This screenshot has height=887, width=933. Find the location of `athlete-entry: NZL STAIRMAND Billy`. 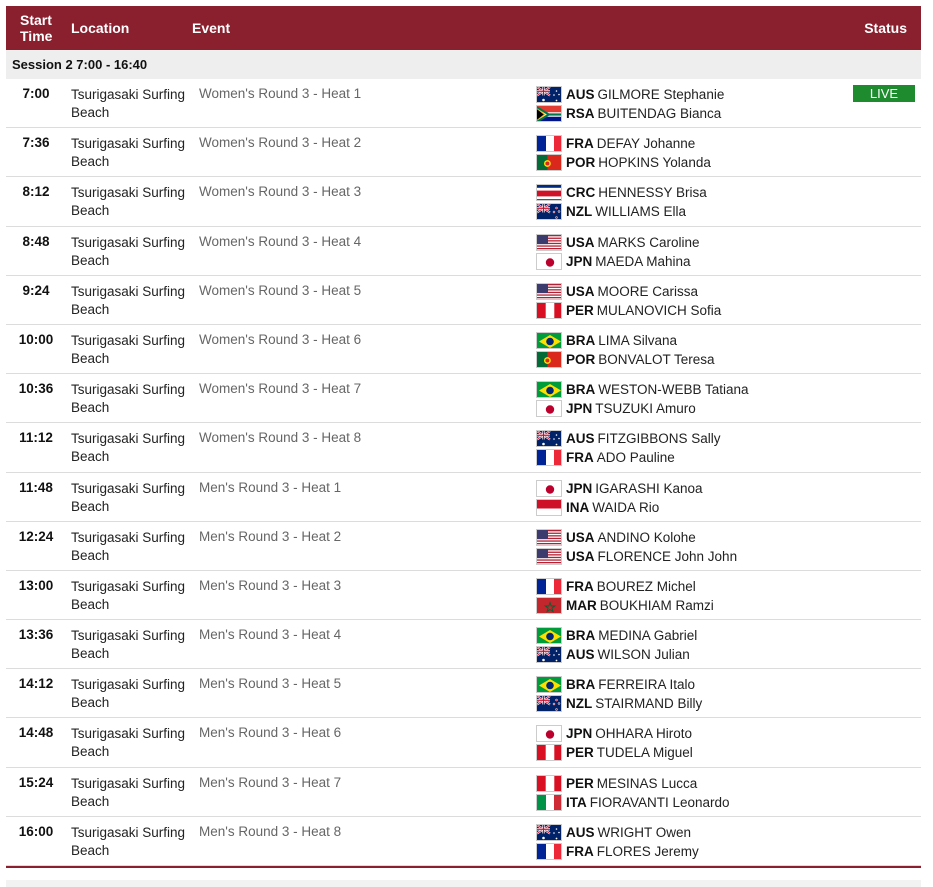

athlete-entry: NZL STAIRMAND Billy is located at coordinates (619, 703).